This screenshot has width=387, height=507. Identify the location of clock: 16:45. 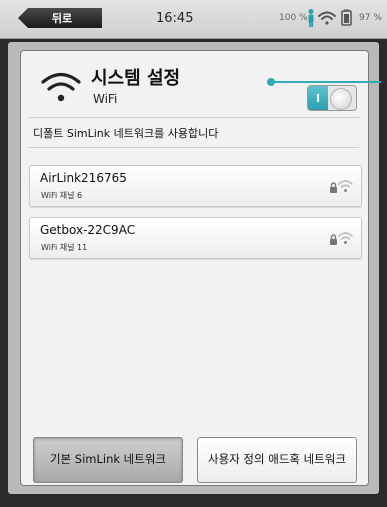
(175, 18).